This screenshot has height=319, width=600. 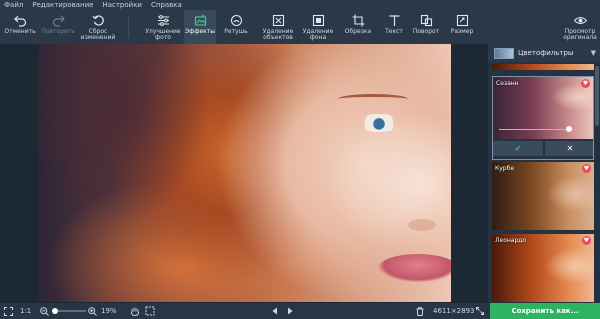 I want to click on filter-card-courbet: Курбе ♥, so click(x=543, y=196).